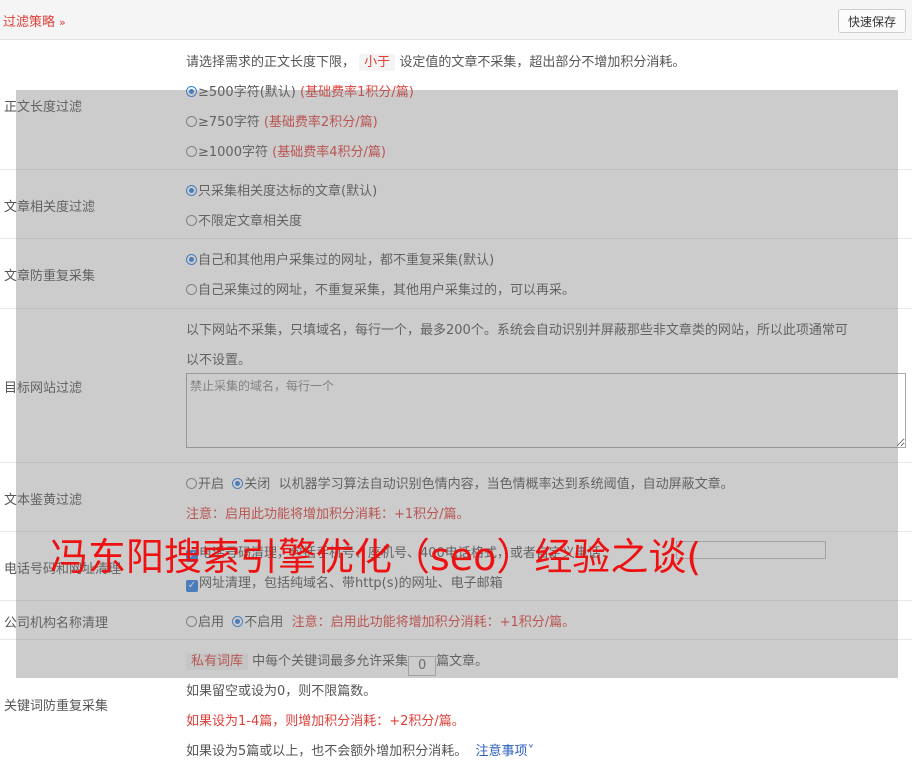  I want to click on quick-save-button: 快速保存, so click(871, 21).